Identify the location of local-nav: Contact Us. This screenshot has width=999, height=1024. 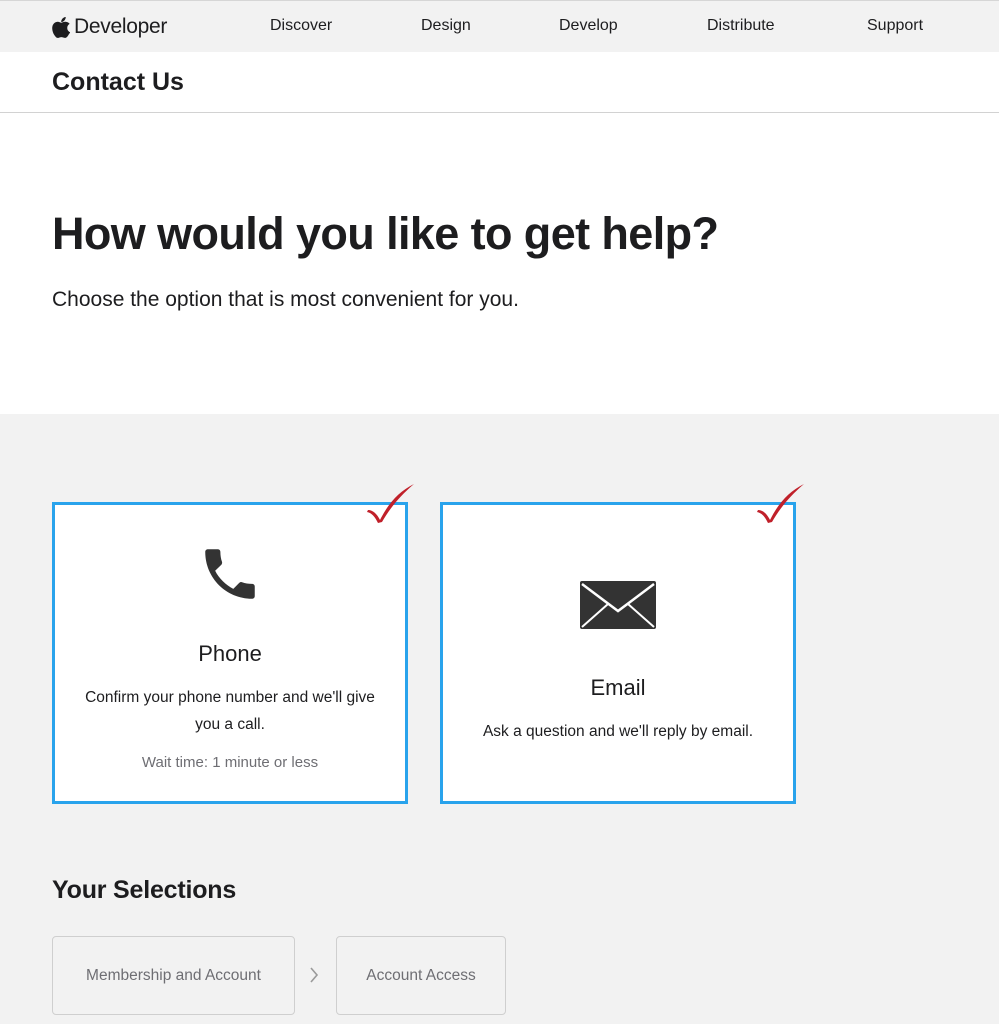
(499, 82).